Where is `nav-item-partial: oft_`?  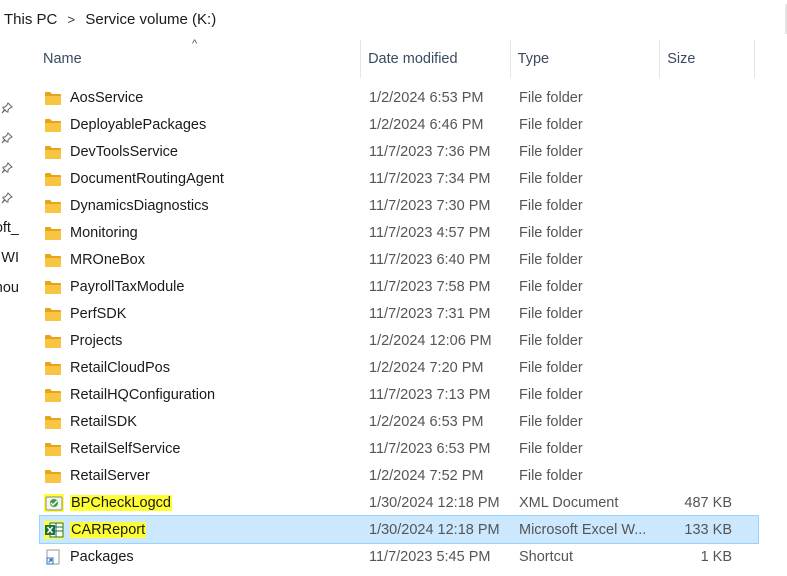 nav-item-partial: oft_ is located at coordinates (9, 228).